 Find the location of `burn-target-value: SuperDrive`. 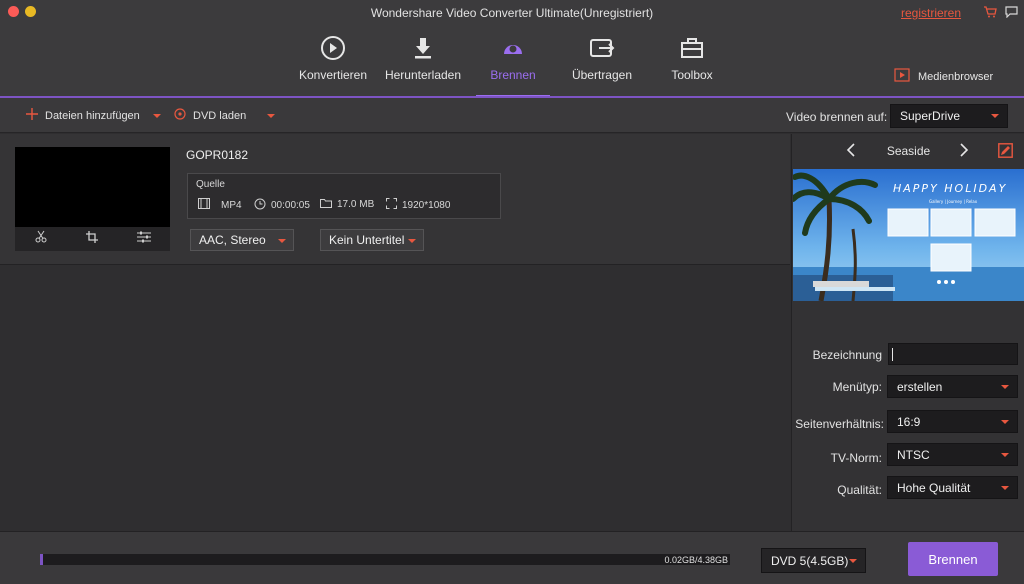

burn-target-value: SuperDrive is located at coordinates (930, 116).